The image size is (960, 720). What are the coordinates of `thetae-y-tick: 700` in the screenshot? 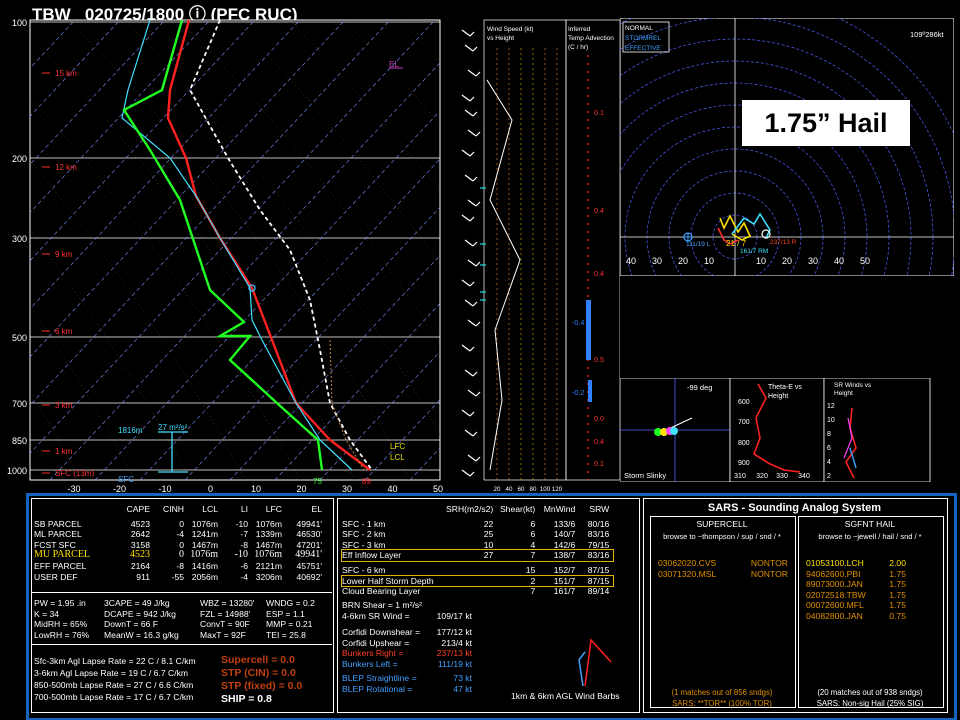 It's located at (744, 422).